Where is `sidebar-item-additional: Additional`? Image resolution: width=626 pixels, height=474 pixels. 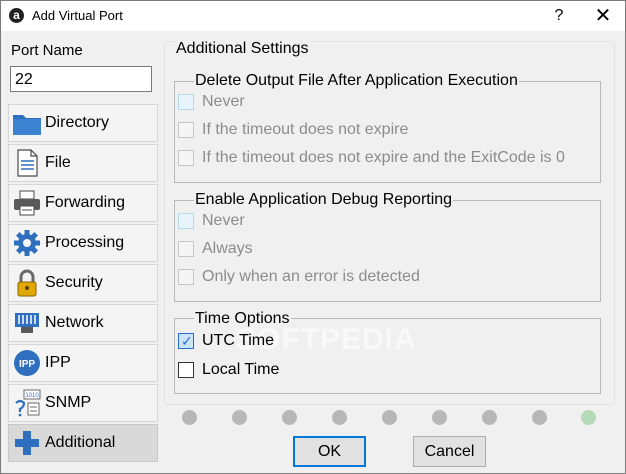
sidebar-item-additional: Additional is located at coordinates (83, 443).